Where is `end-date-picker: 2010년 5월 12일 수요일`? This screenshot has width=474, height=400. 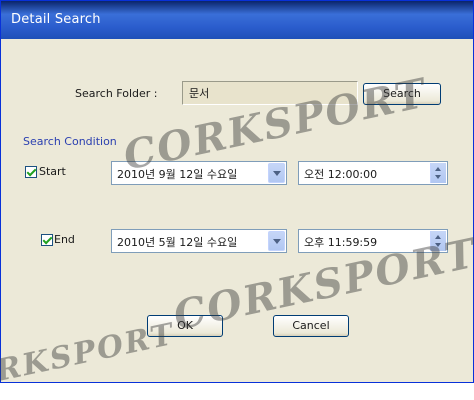
end-date-picker: 2010년 5월 12일 수요일 is located at coordinates (199, 241).